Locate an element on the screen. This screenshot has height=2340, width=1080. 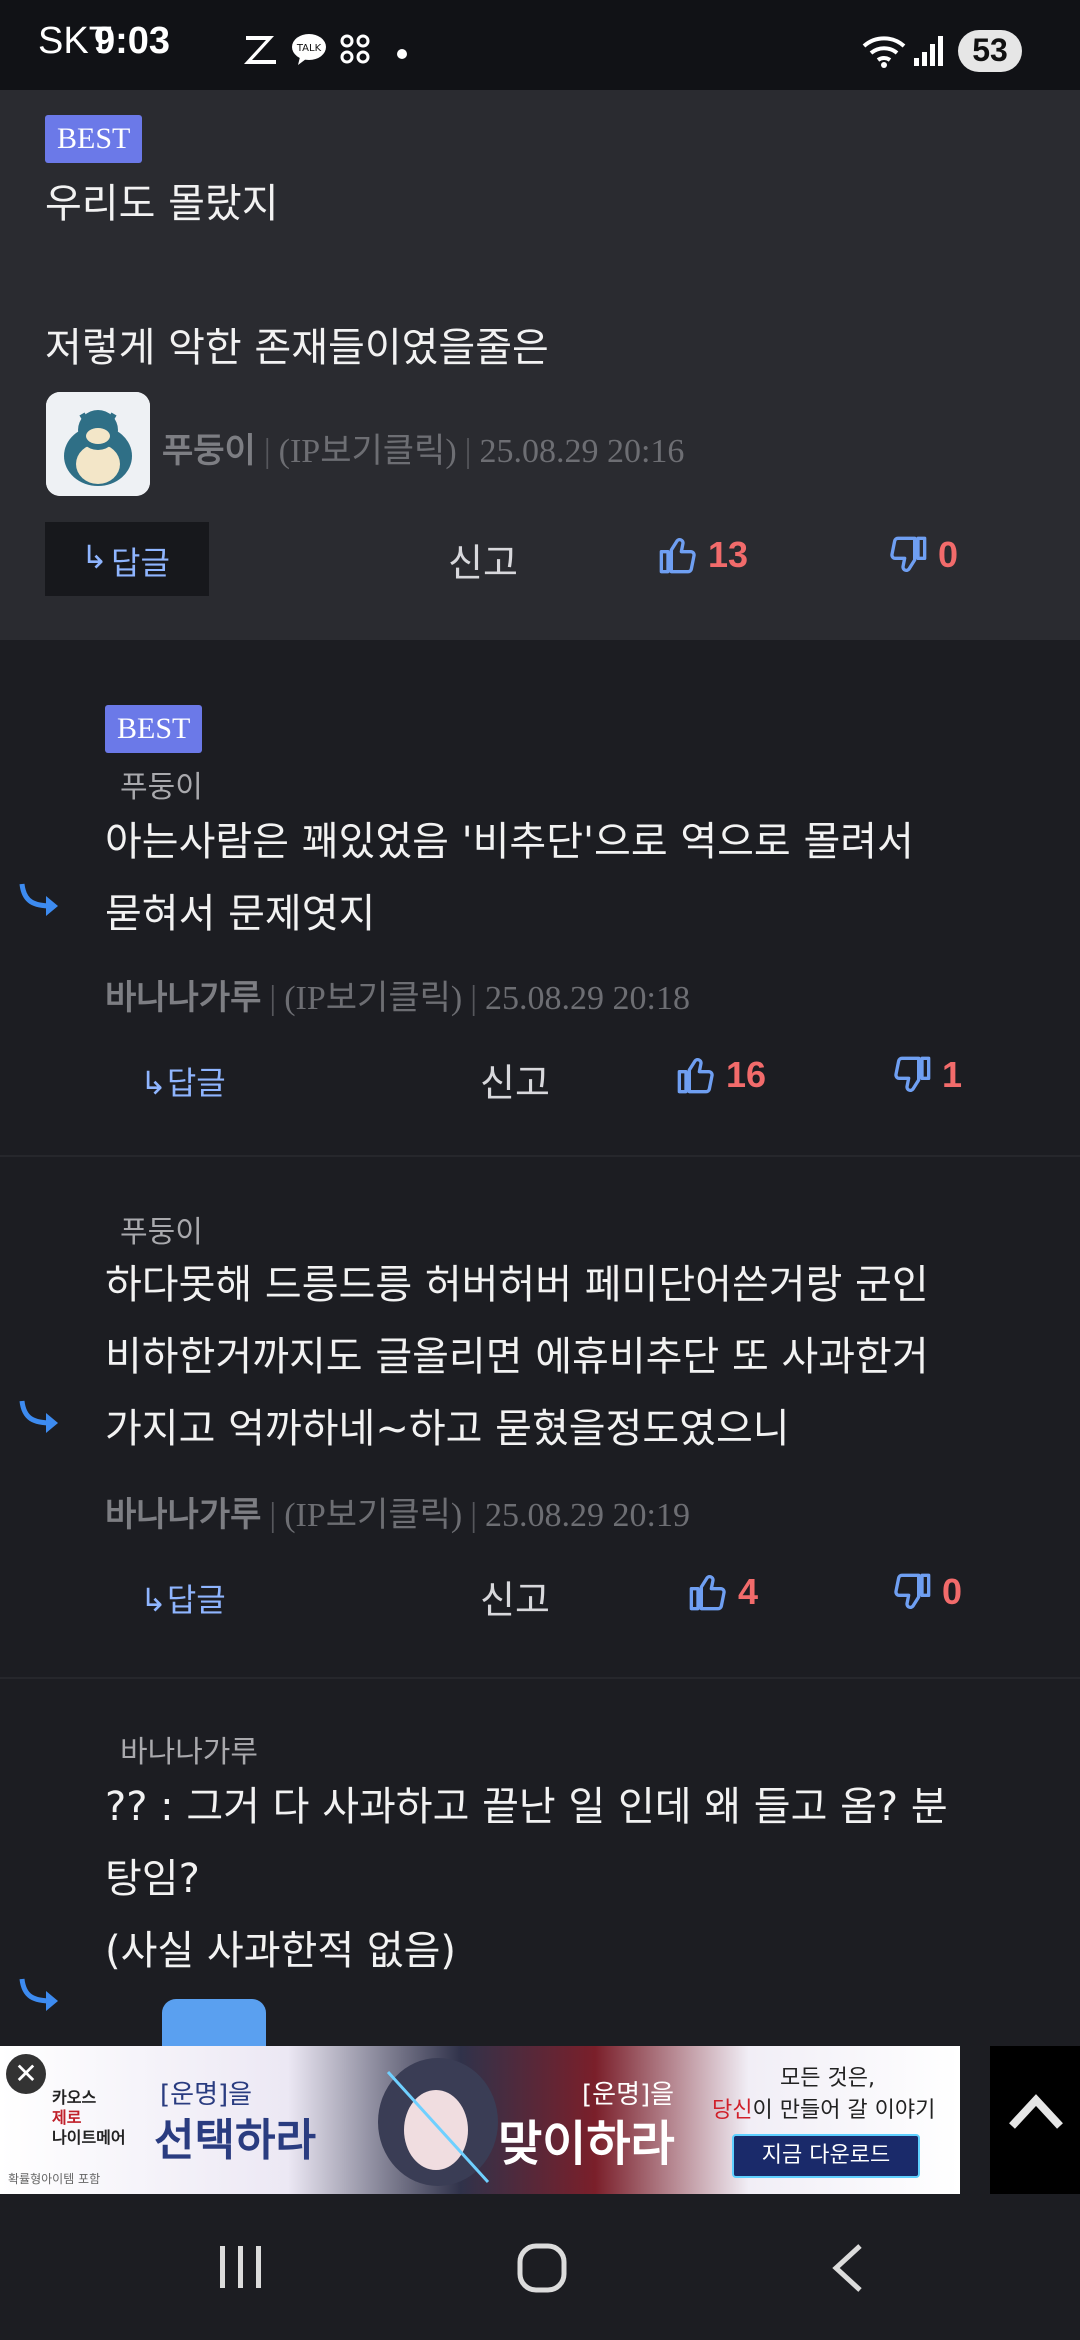
snorlax-avatar-icon is located at coordinates (98, 444).